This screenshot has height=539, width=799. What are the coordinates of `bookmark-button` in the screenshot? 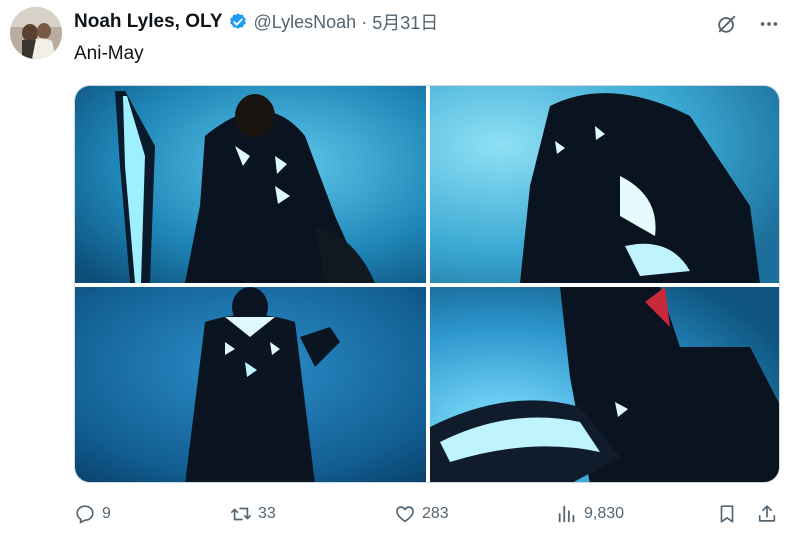 It's located at (727, 514).